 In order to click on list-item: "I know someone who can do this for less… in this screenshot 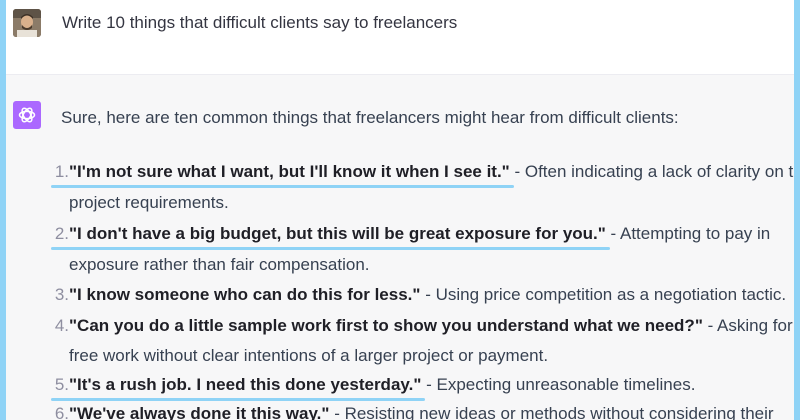, I will do `click(427, 295)`.